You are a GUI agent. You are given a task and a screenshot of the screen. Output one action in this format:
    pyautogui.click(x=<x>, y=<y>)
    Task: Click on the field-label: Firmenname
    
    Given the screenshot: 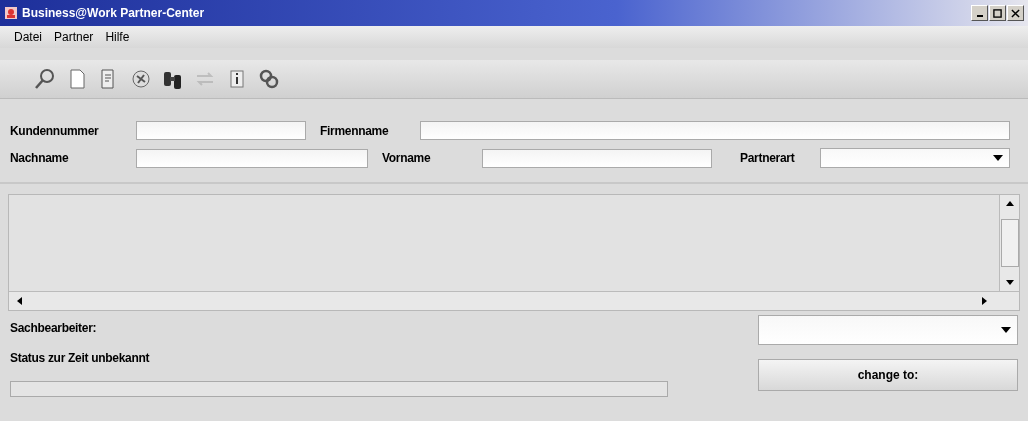 What is the action you would take?
    pyautogui.click(x=355, y=130)
    